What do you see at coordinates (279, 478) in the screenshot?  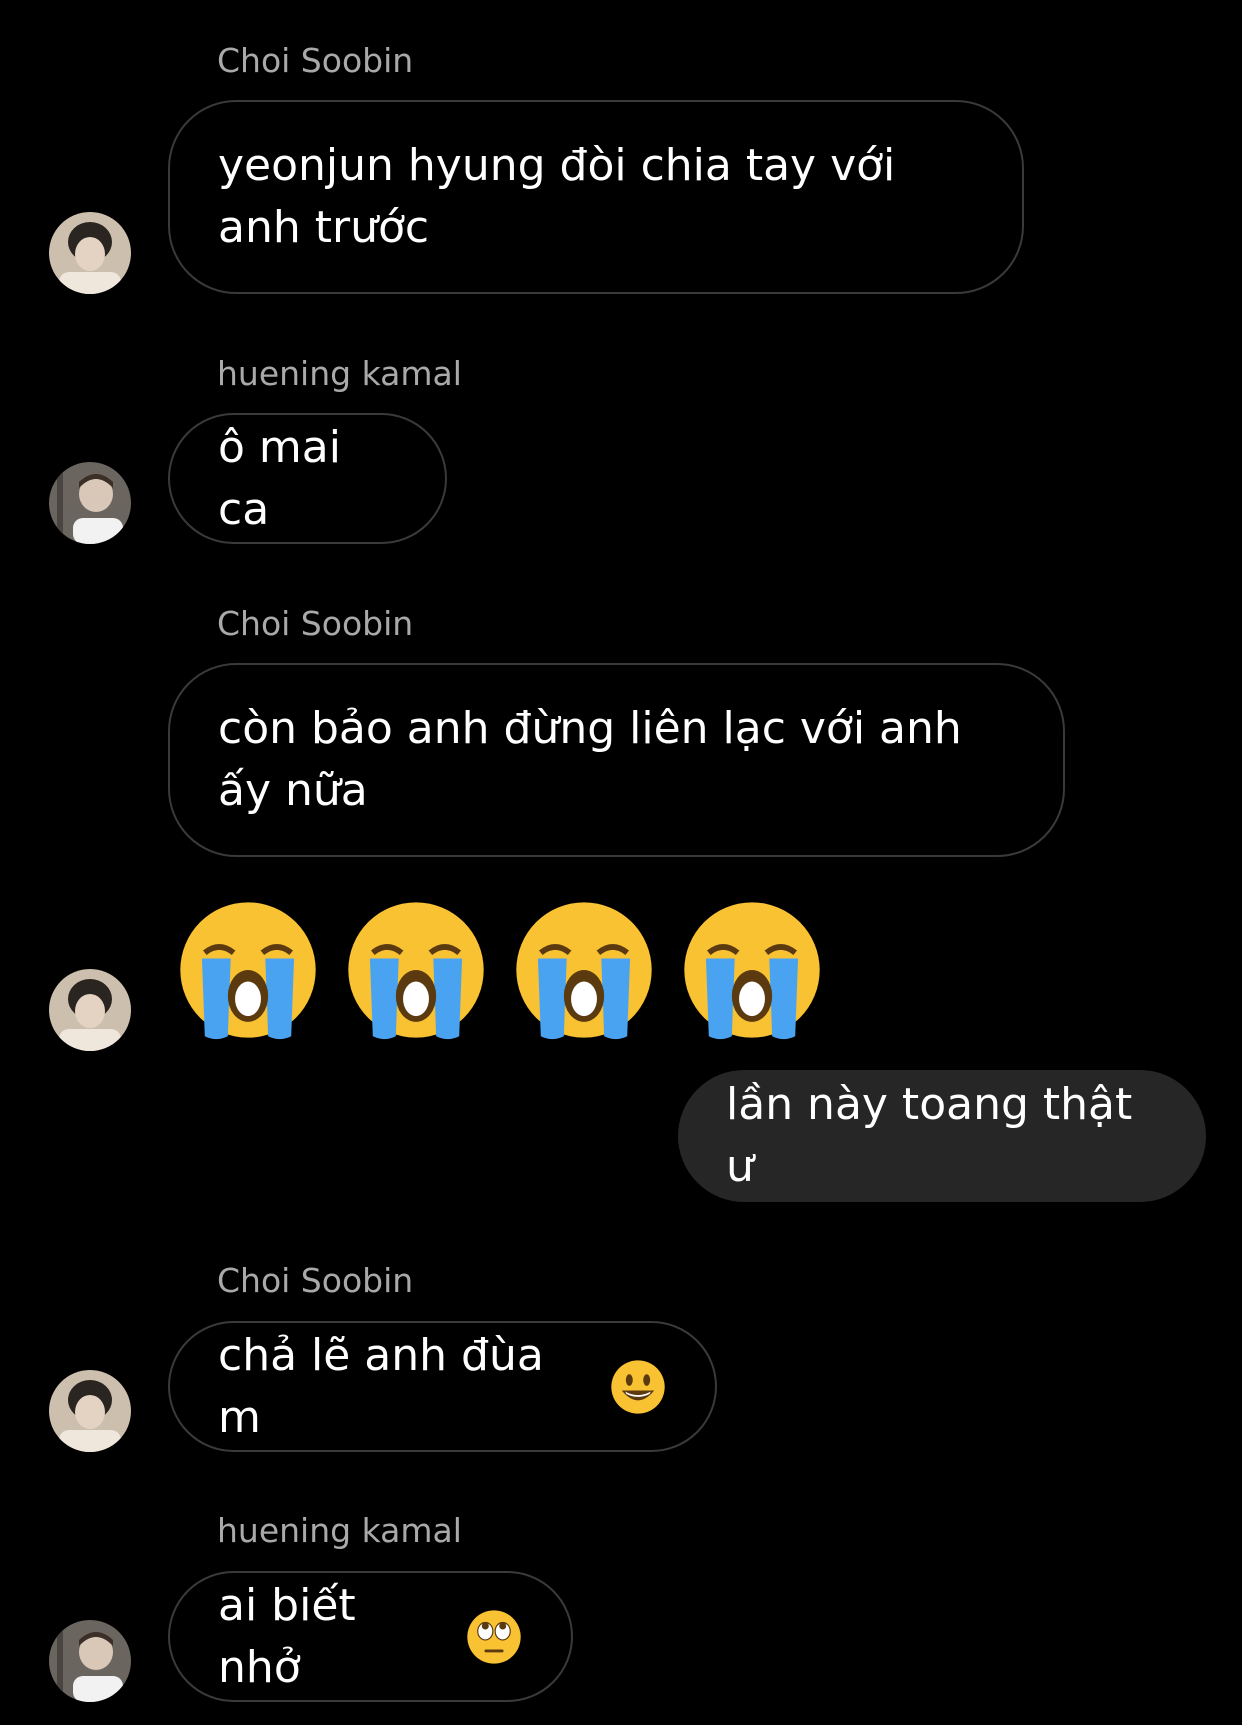 I see `message-text: ô mai ca` at bounding box center [279, 478].